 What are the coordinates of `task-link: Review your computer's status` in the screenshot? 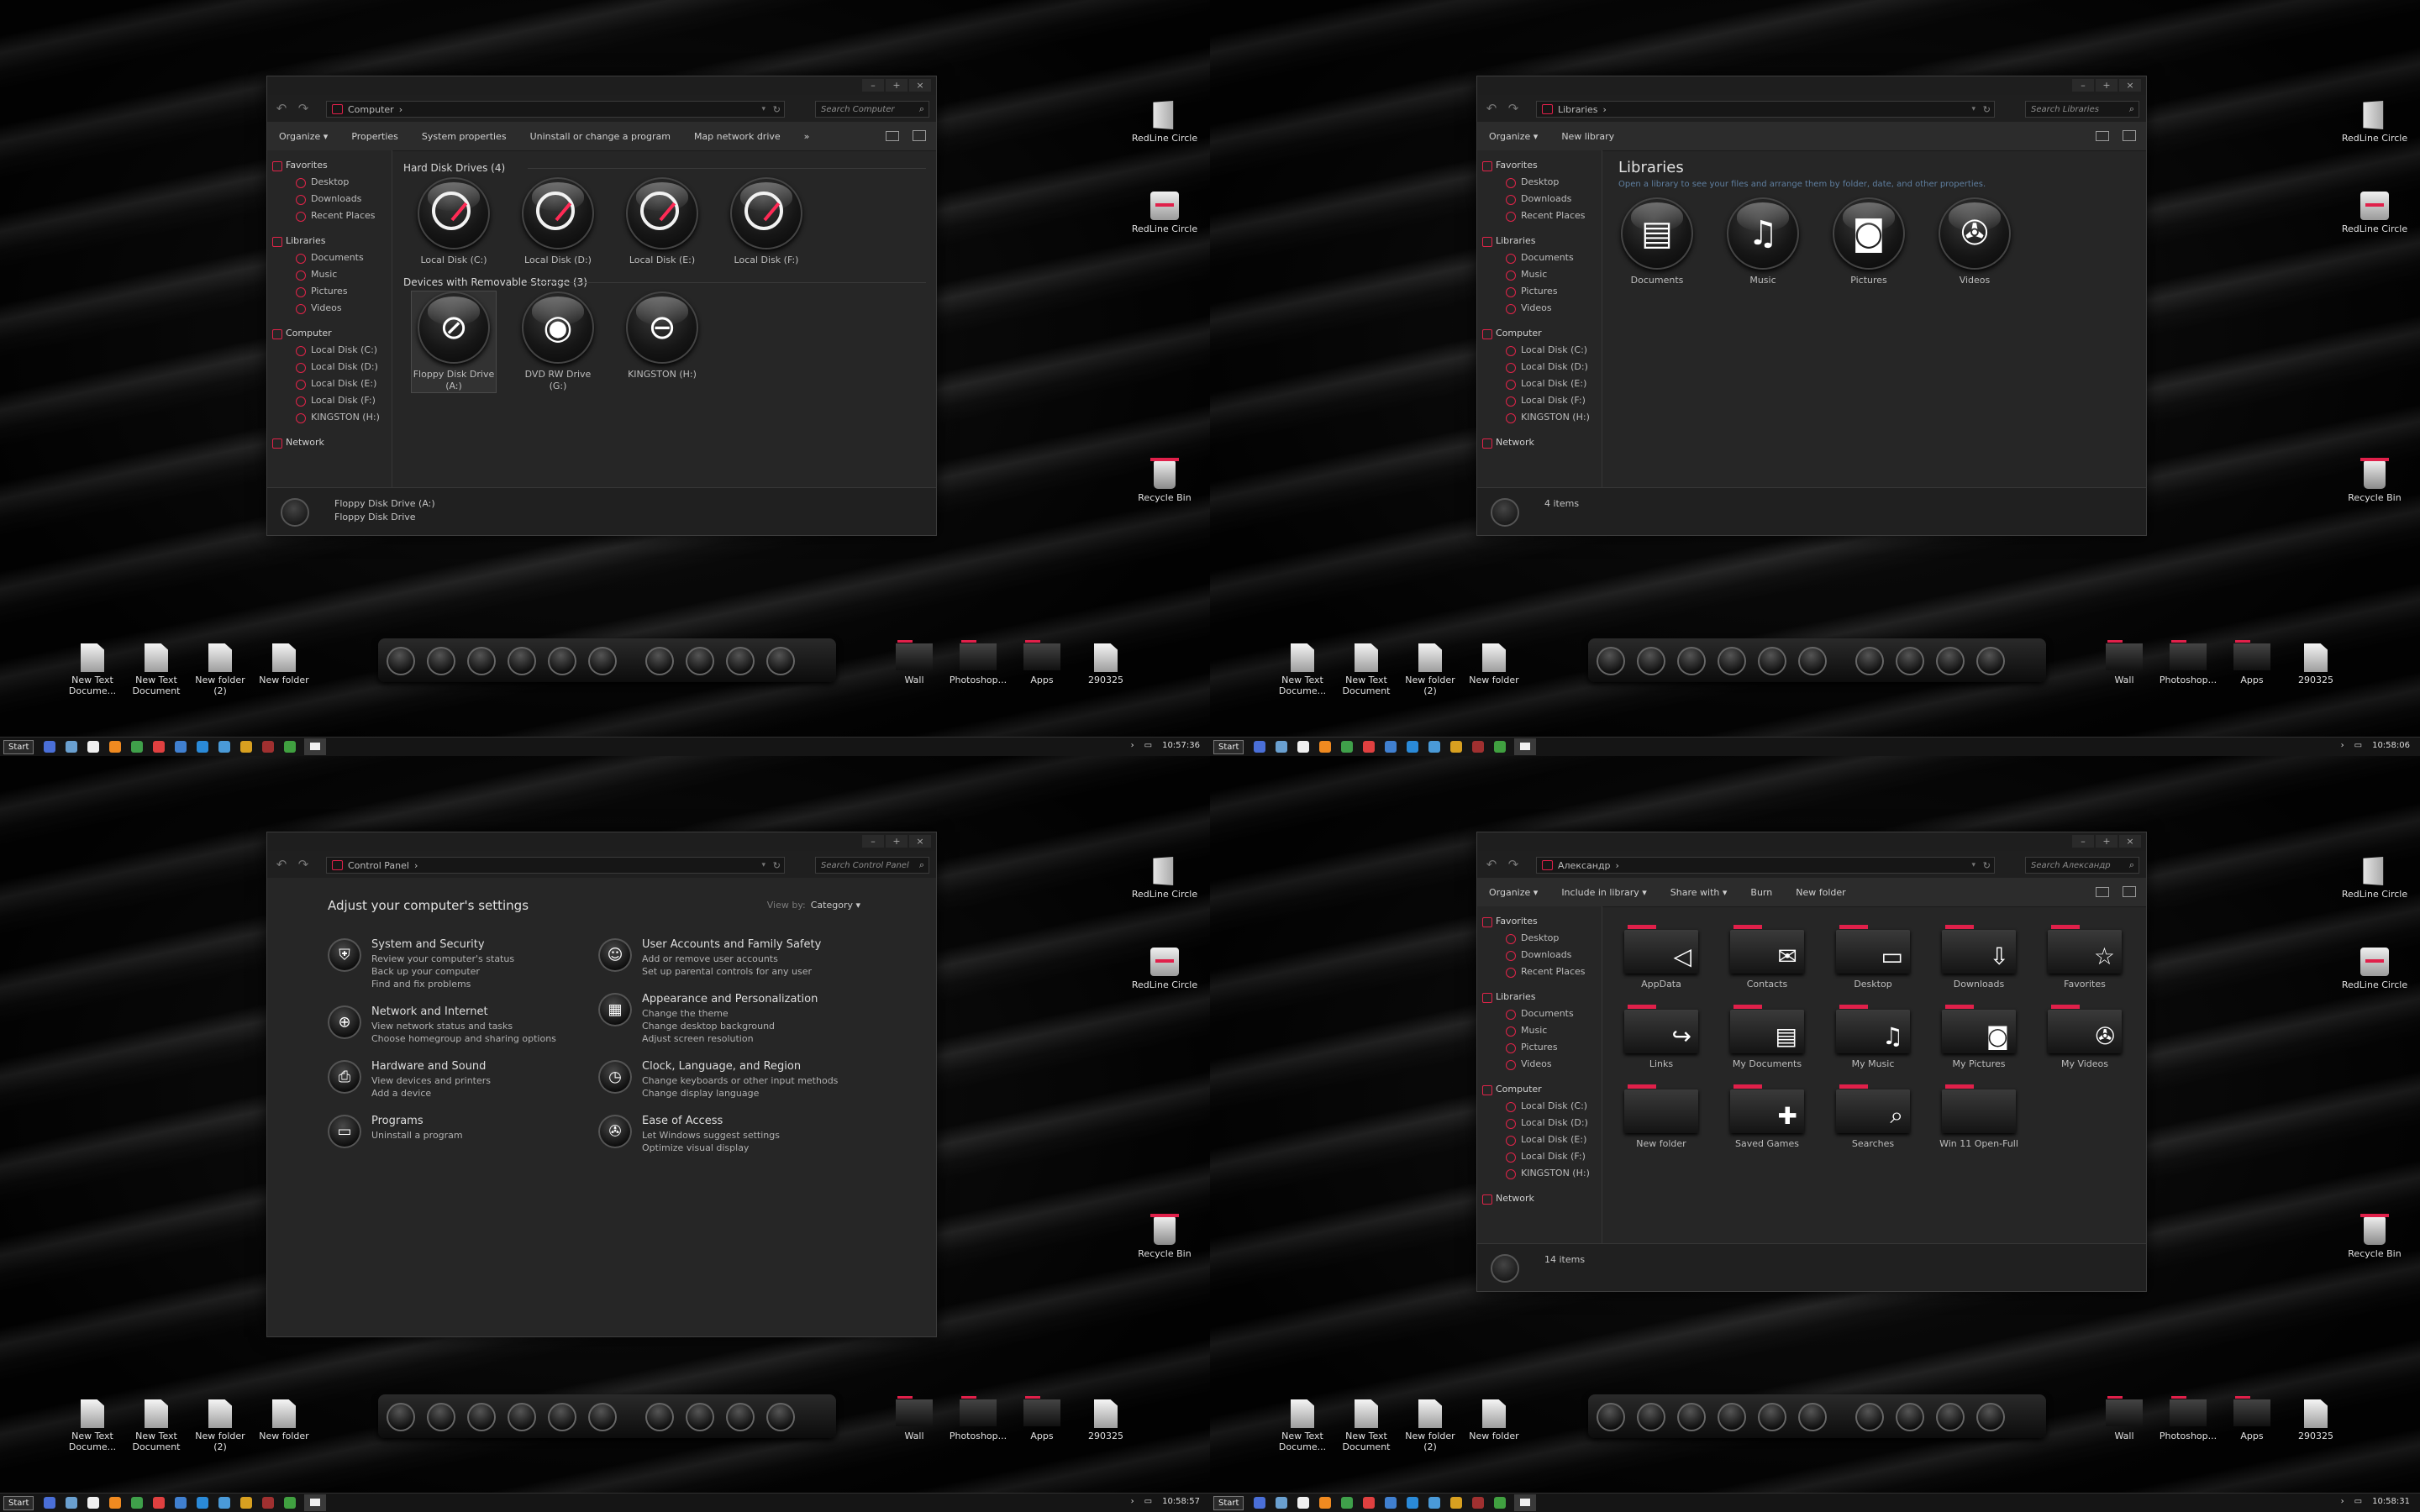 It's located at (442, 959).